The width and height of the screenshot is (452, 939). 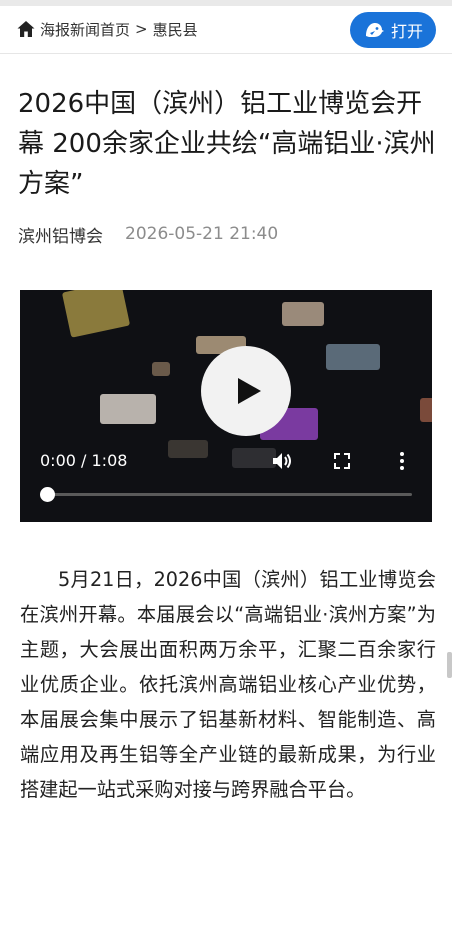 I want to click on video-progress-knob, so click(x=47, y=494).